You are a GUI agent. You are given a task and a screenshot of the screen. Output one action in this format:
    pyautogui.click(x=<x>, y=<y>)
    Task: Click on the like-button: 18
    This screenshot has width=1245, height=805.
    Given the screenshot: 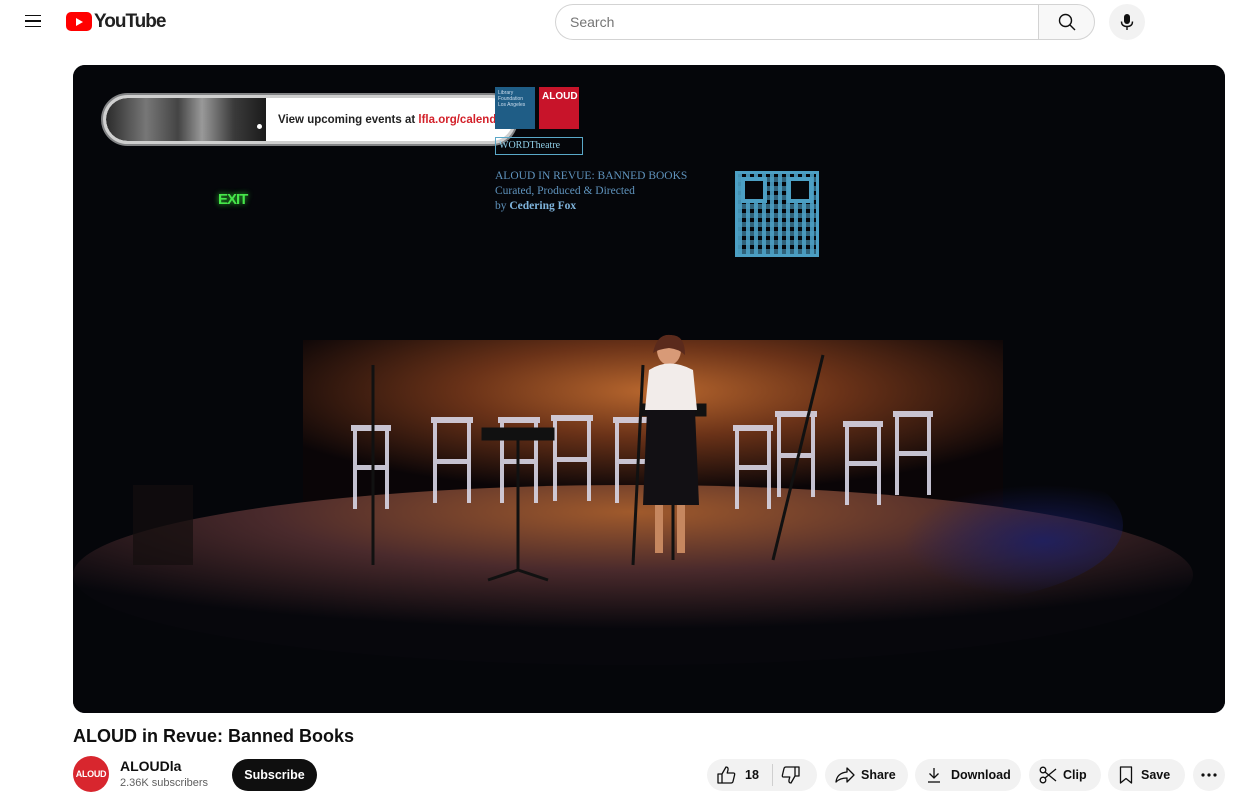 What is the action you would take?
    pyautogui.click(x=733, y=775)
    